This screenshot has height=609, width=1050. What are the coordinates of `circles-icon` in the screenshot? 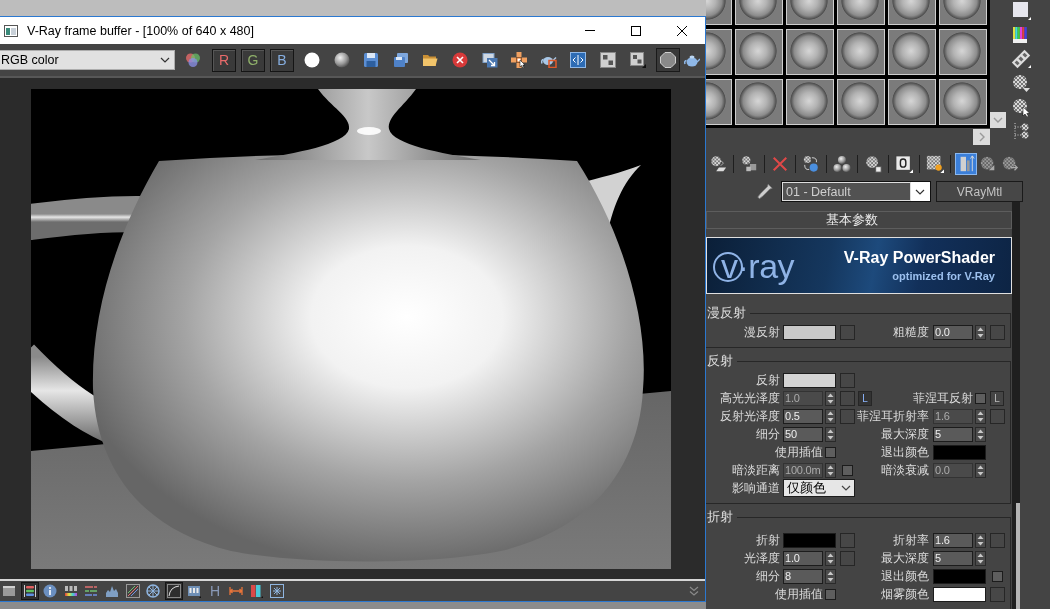 It's located at (193, 60).